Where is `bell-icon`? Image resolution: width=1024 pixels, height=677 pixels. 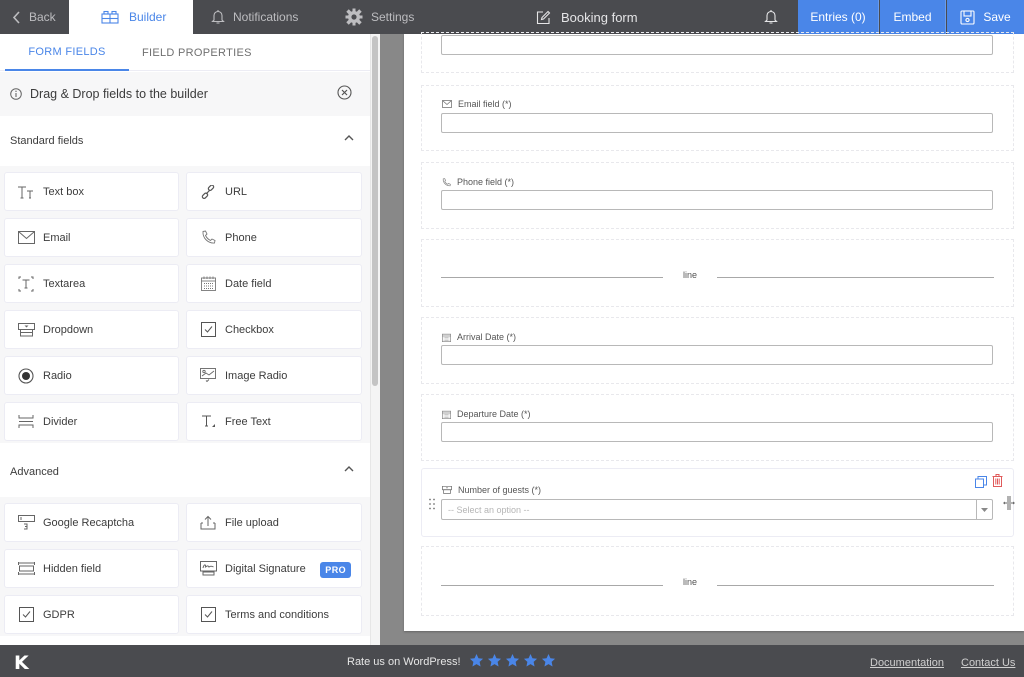 bell-icon is located at coordinates (218, 17).